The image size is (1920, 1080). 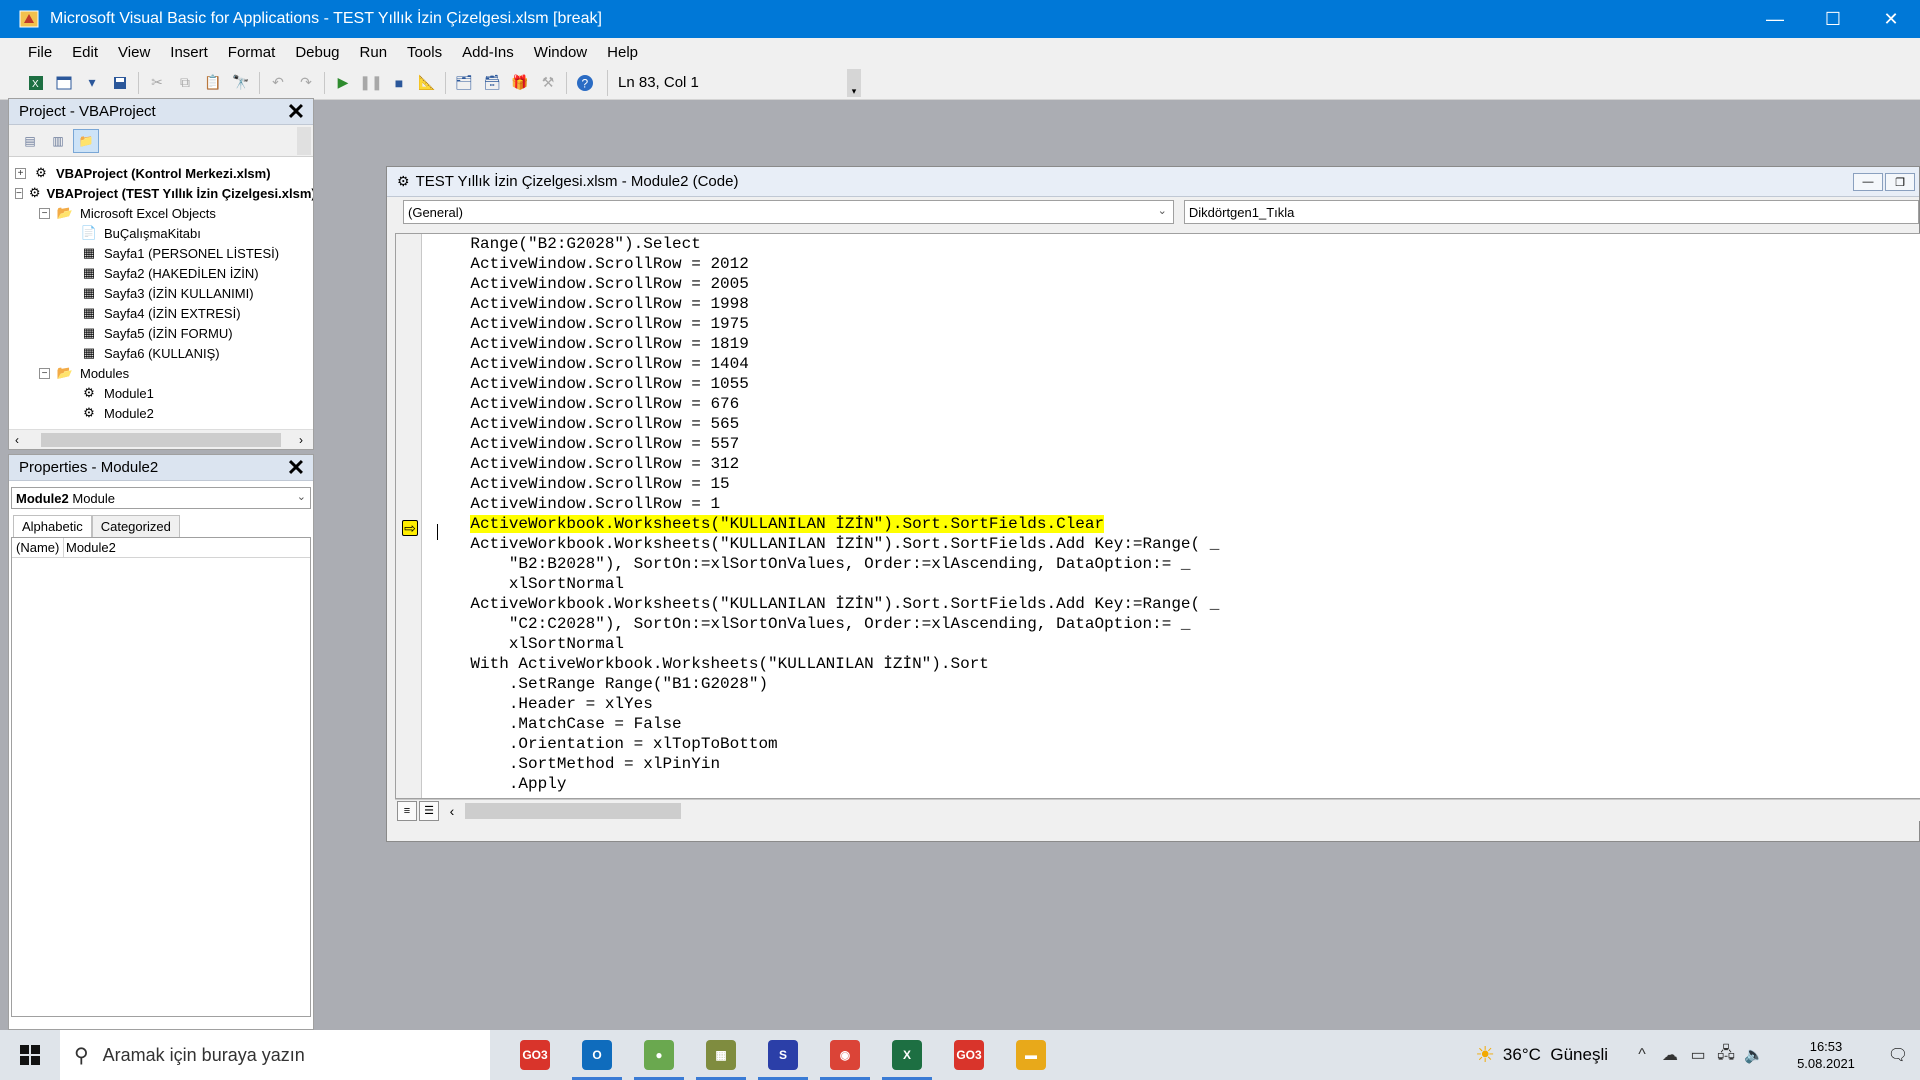 What do you see at coordinates (306, 83) in the screenshot?
I see `redo-icon: ↷` at bounding box center [306, 83].